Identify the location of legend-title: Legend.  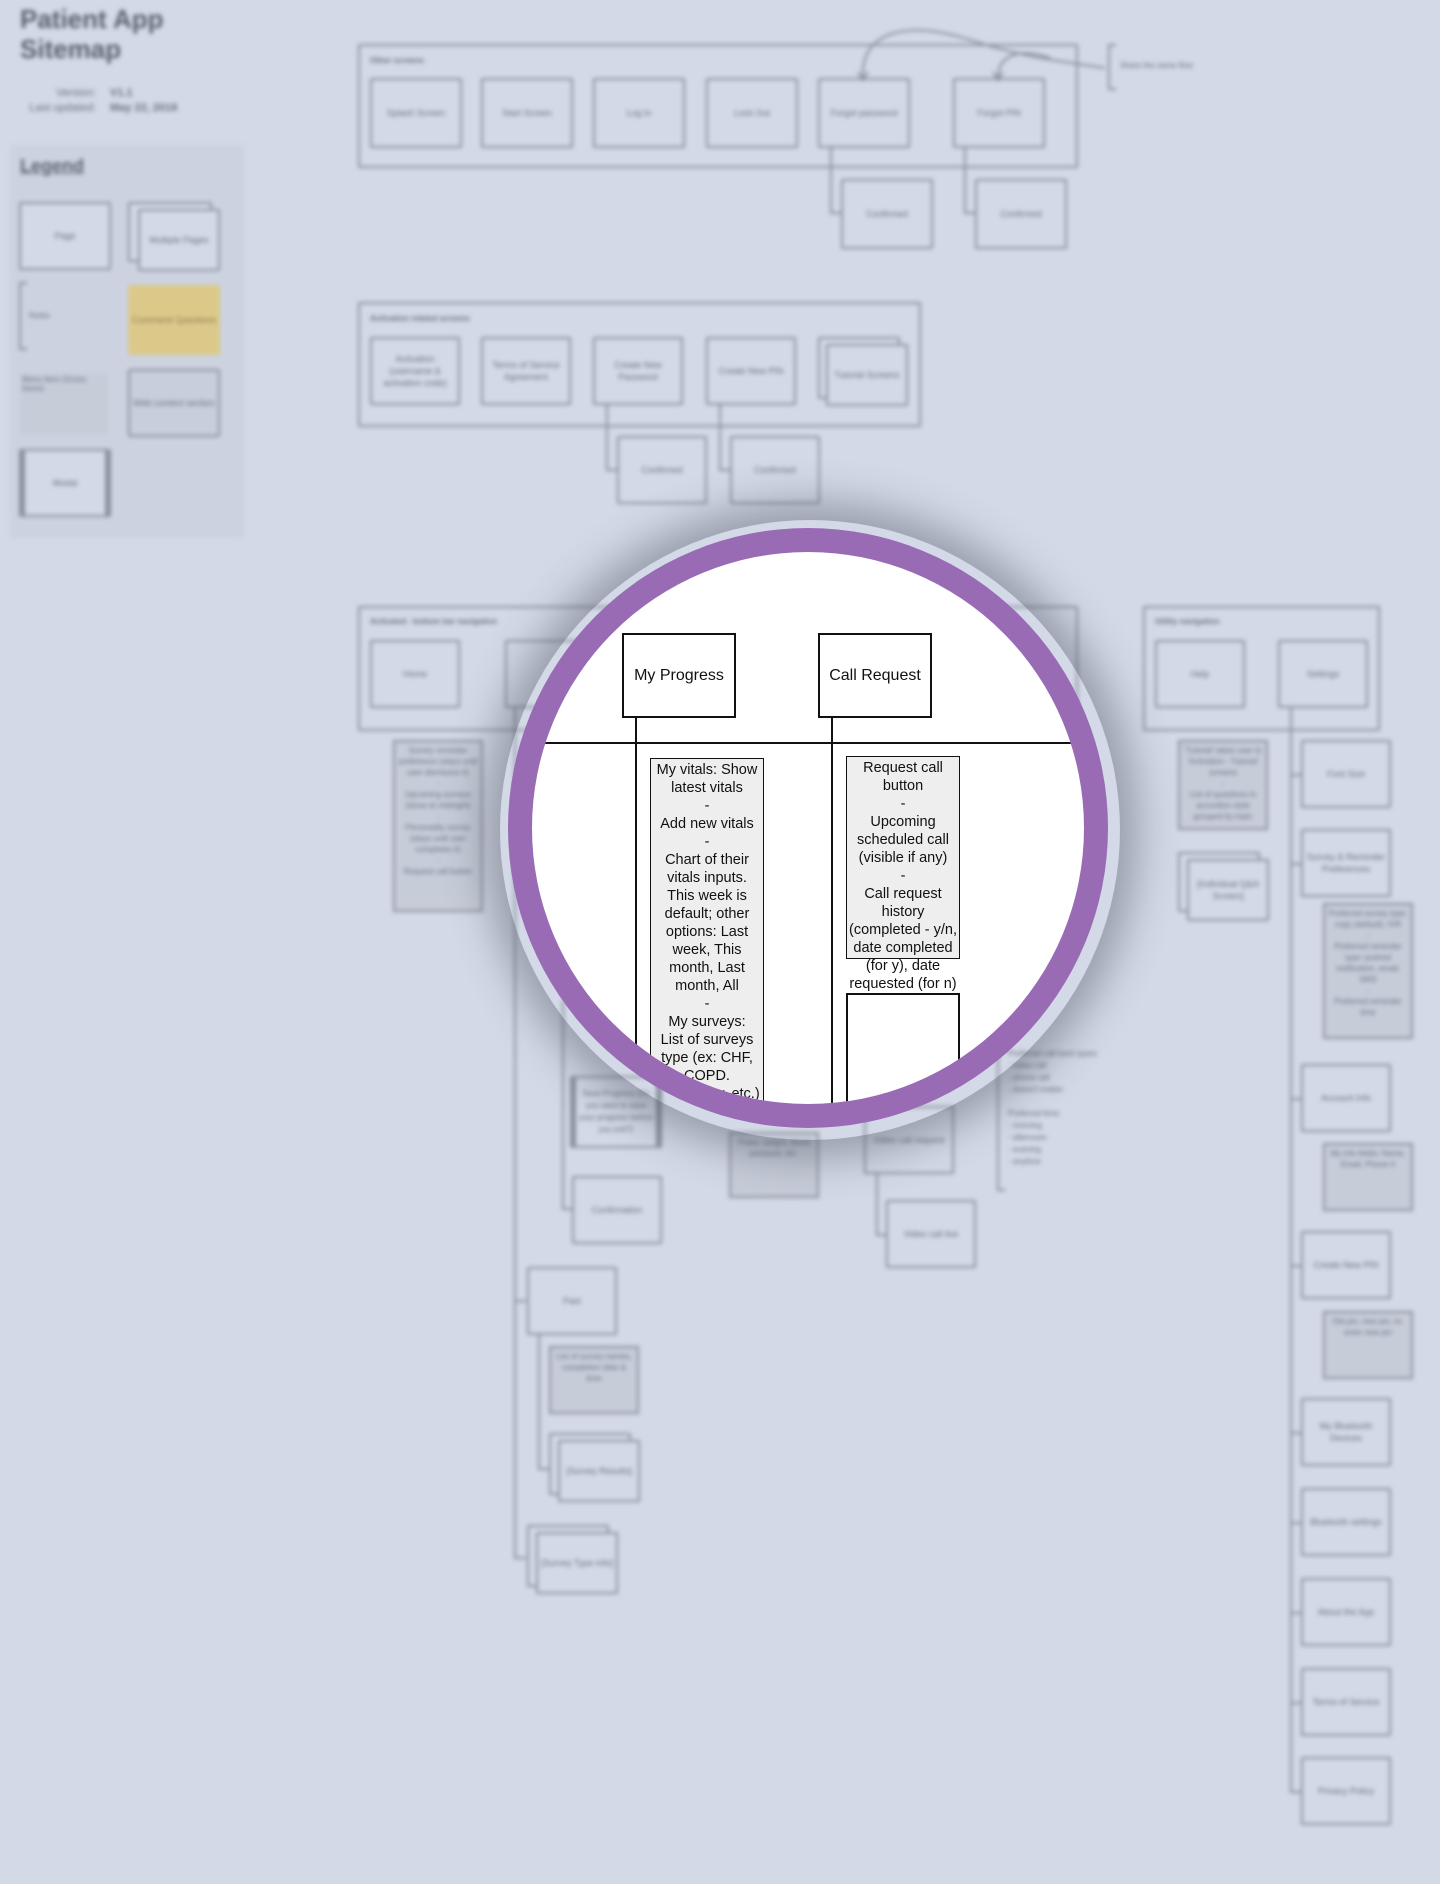
(52, 166).